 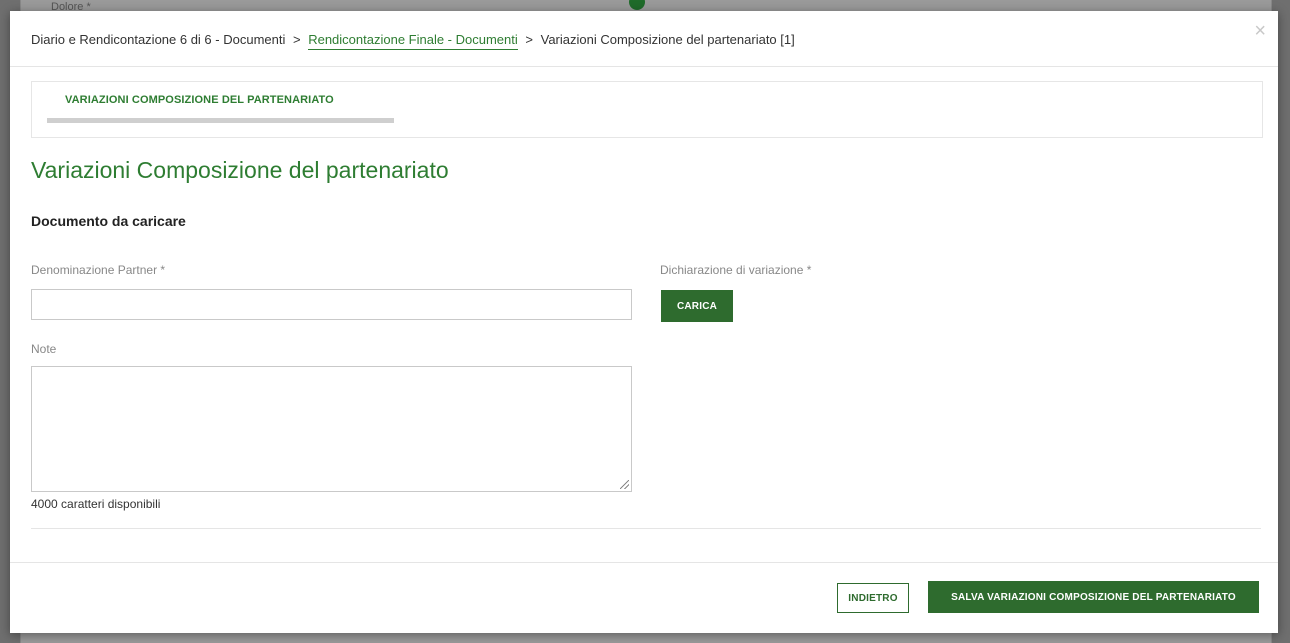 What do you see at coordinates (98, 270) in the screenshot?
I see `partner-label: Denominazione Partner *` at bounding box center [98, 270].